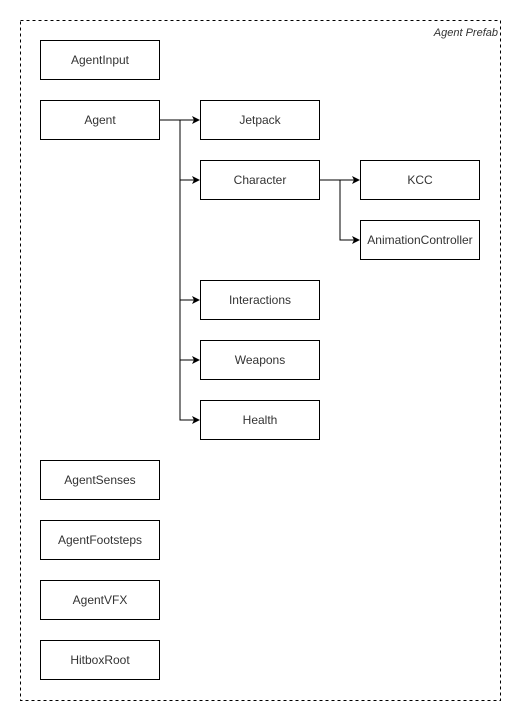 The width and height of the screenshot is (520, 720). What do you see at coordinates (465, 33) in the screenshot?
I see `container-label: Agent Prefab` at bounding box center [465, 33].